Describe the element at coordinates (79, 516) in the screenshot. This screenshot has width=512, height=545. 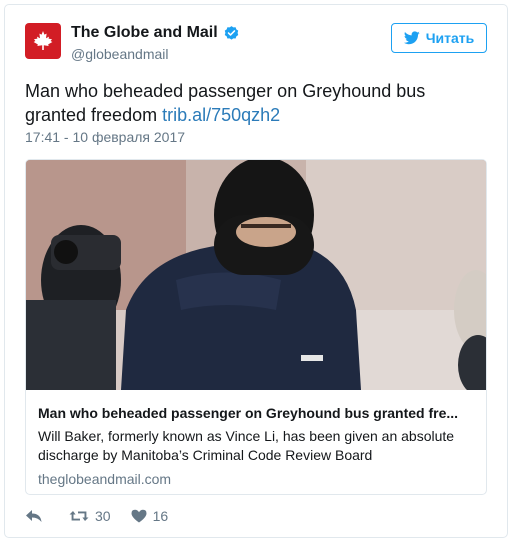
I see `retweet-icon` at that location.